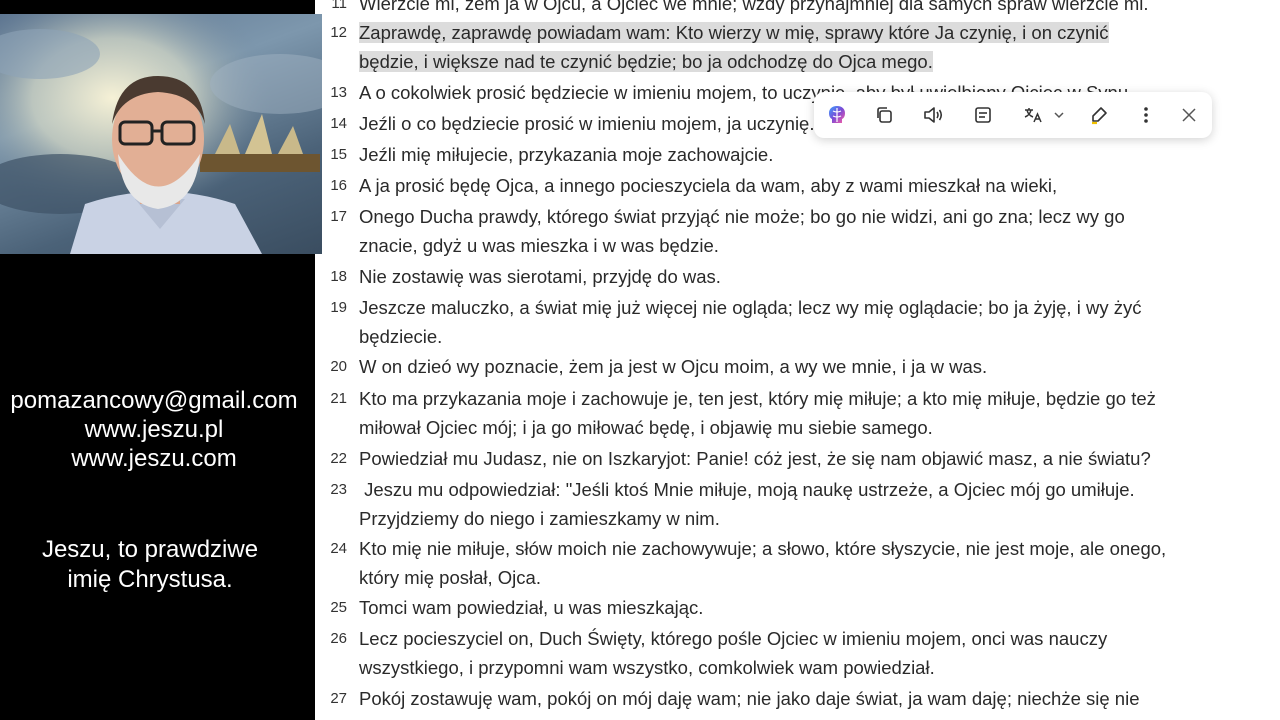  What do you see at coordinates (338, 276) in the screenshot?
I see `verse-number: 18` at bounding box center [338, 276].